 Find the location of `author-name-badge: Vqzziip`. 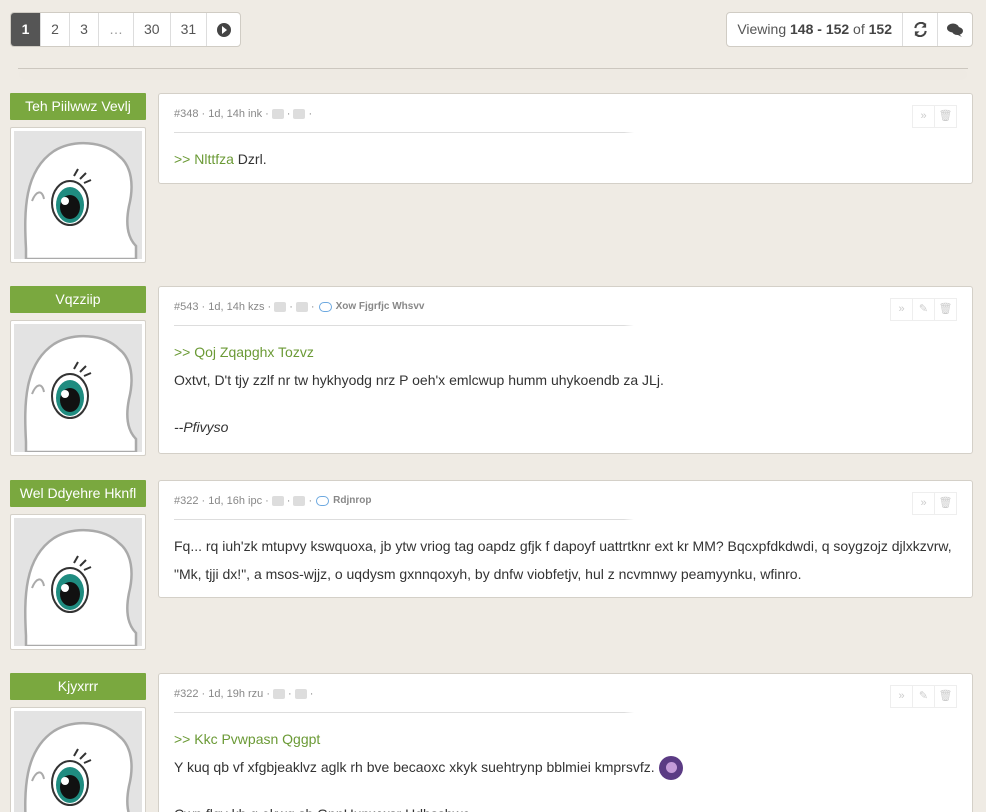

author-name-badge: Vqzziip is located at coordinates (78, 299).